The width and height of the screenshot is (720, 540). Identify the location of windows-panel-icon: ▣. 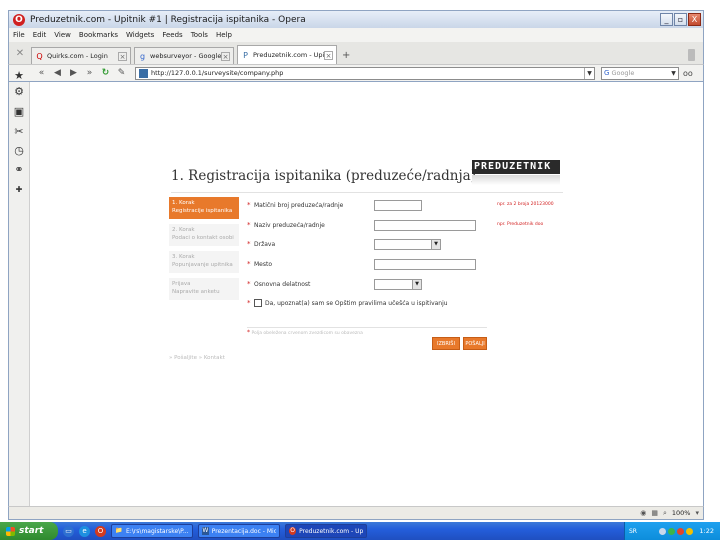
(19, 112).